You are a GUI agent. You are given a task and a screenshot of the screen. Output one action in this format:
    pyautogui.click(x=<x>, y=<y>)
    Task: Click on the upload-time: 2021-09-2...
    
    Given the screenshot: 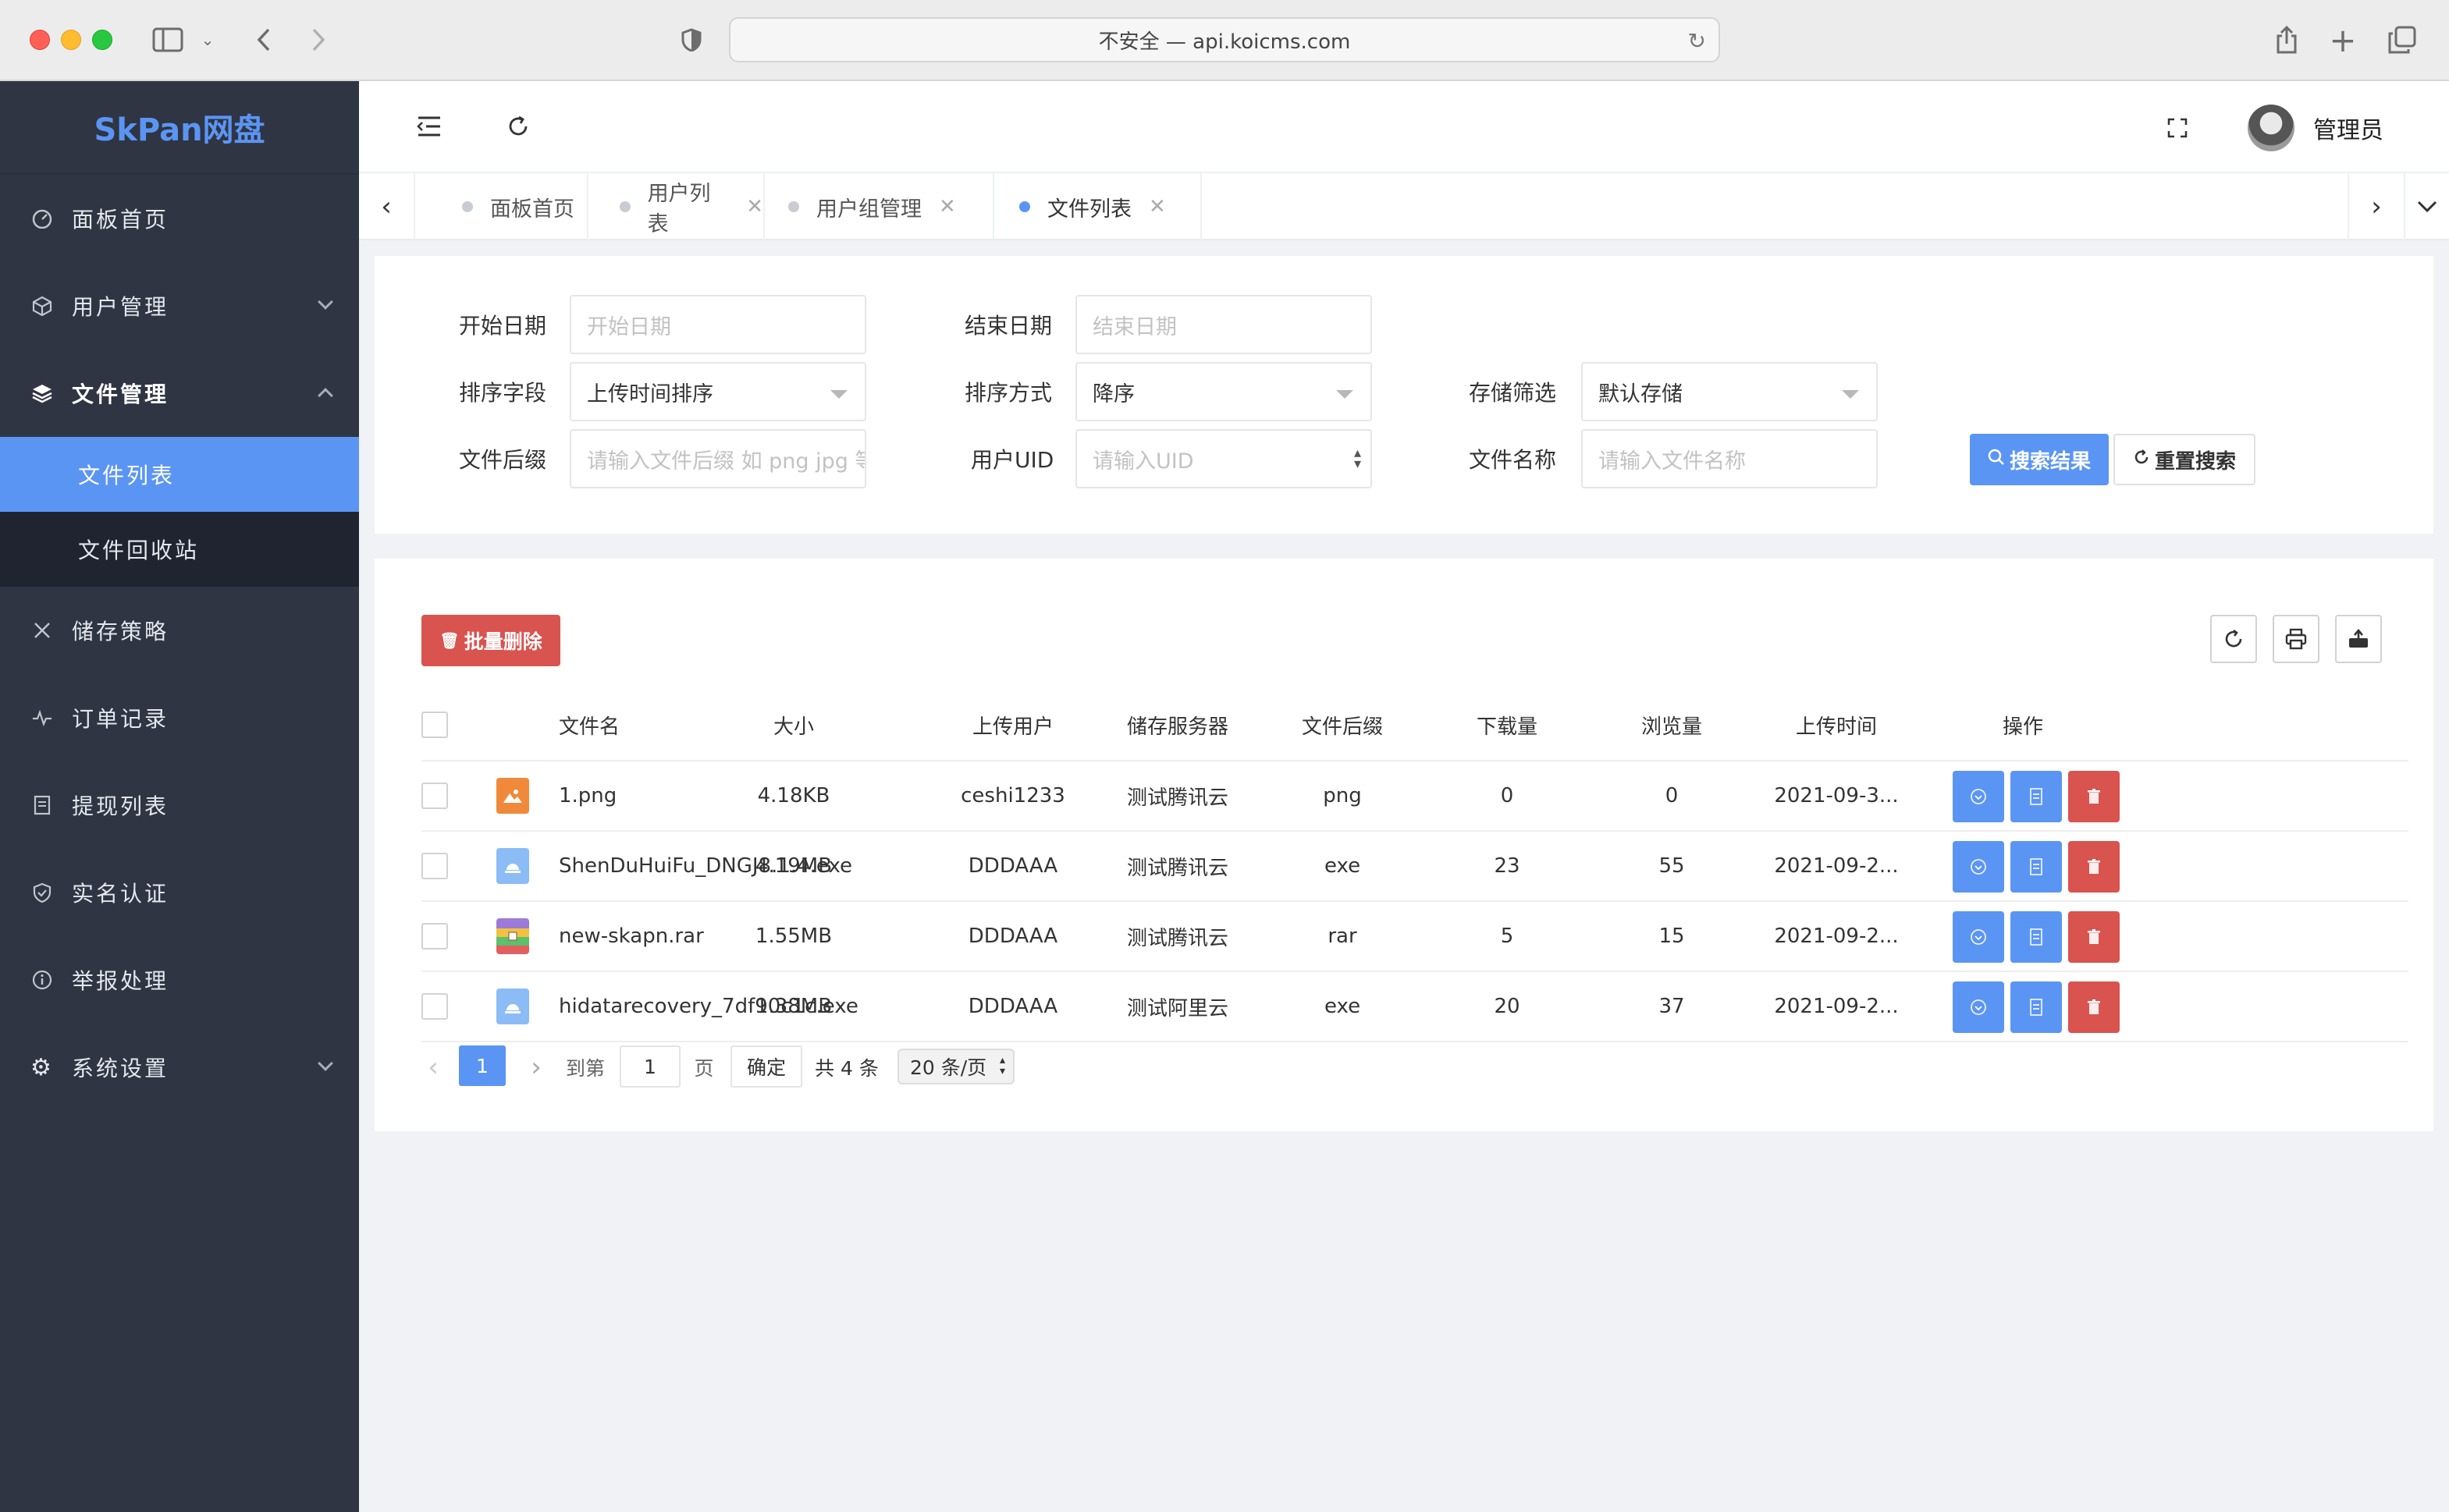 What is the action you would take?
    pyautogui.click(x=1836, y=937)
    